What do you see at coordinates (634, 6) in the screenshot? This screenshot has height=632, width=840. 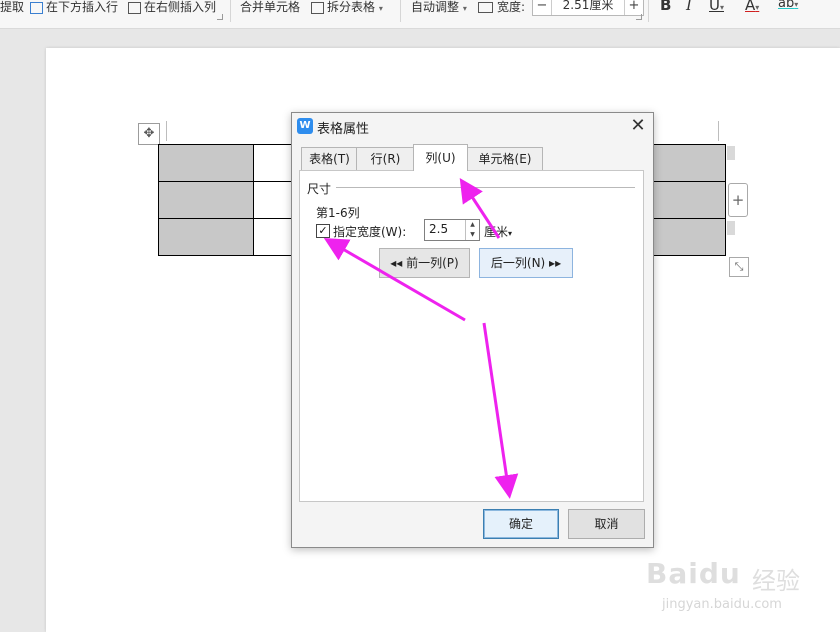 I see `increase-width-button: +` at bounding box center [634, 6].